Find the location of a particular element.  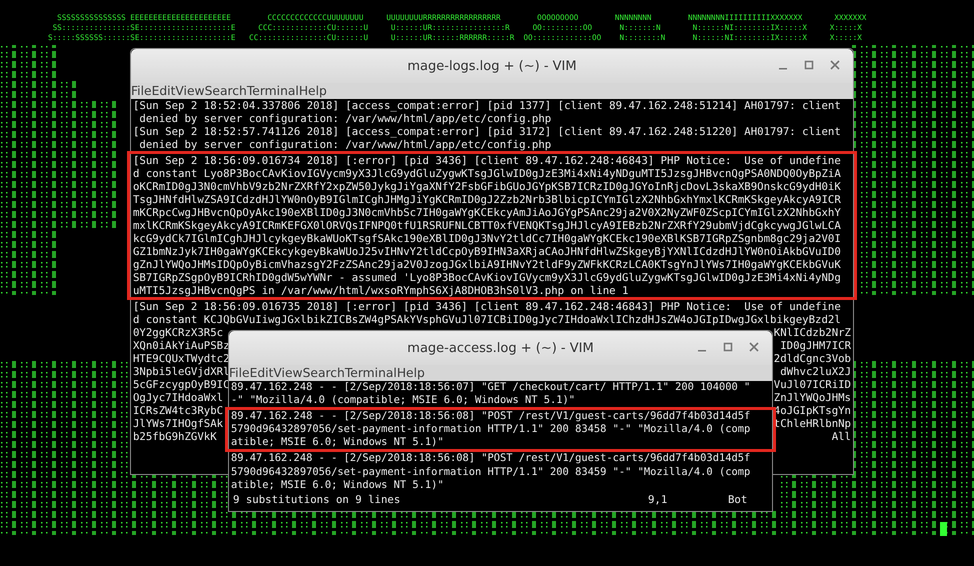

log-line: tChleHRlbnNp is located at coordinates (812, 423).